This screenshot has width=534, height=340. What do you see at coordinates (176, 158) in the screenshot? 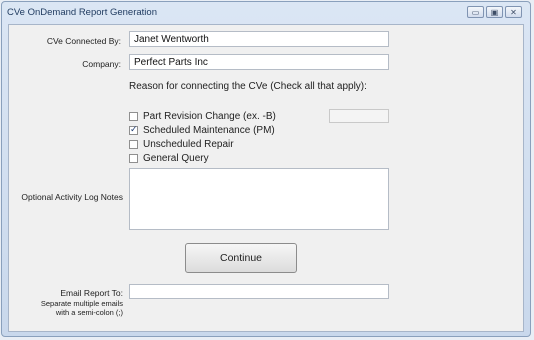
I see `checkbox-label: General Query` at bounding box center [176, 158].